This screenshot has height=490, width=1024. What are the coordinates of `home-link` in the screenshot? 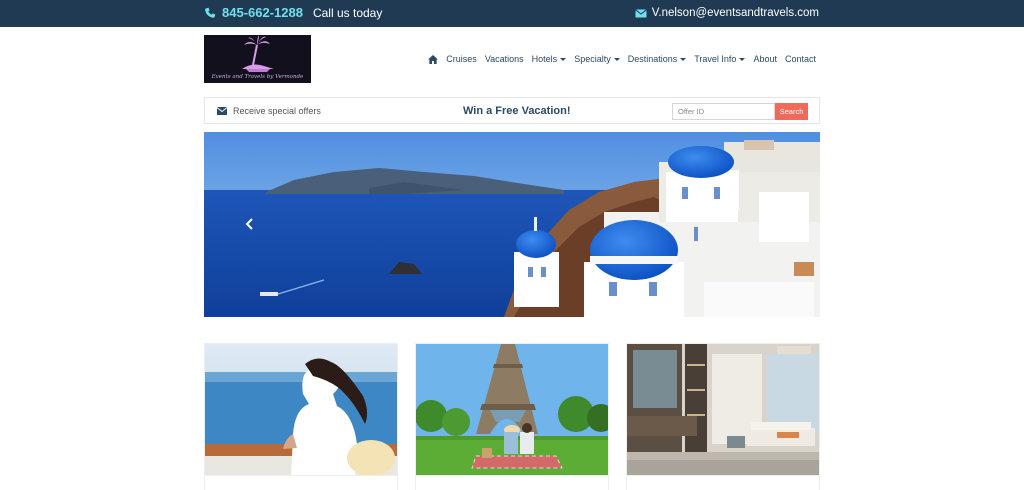 It's located at (433, 59).